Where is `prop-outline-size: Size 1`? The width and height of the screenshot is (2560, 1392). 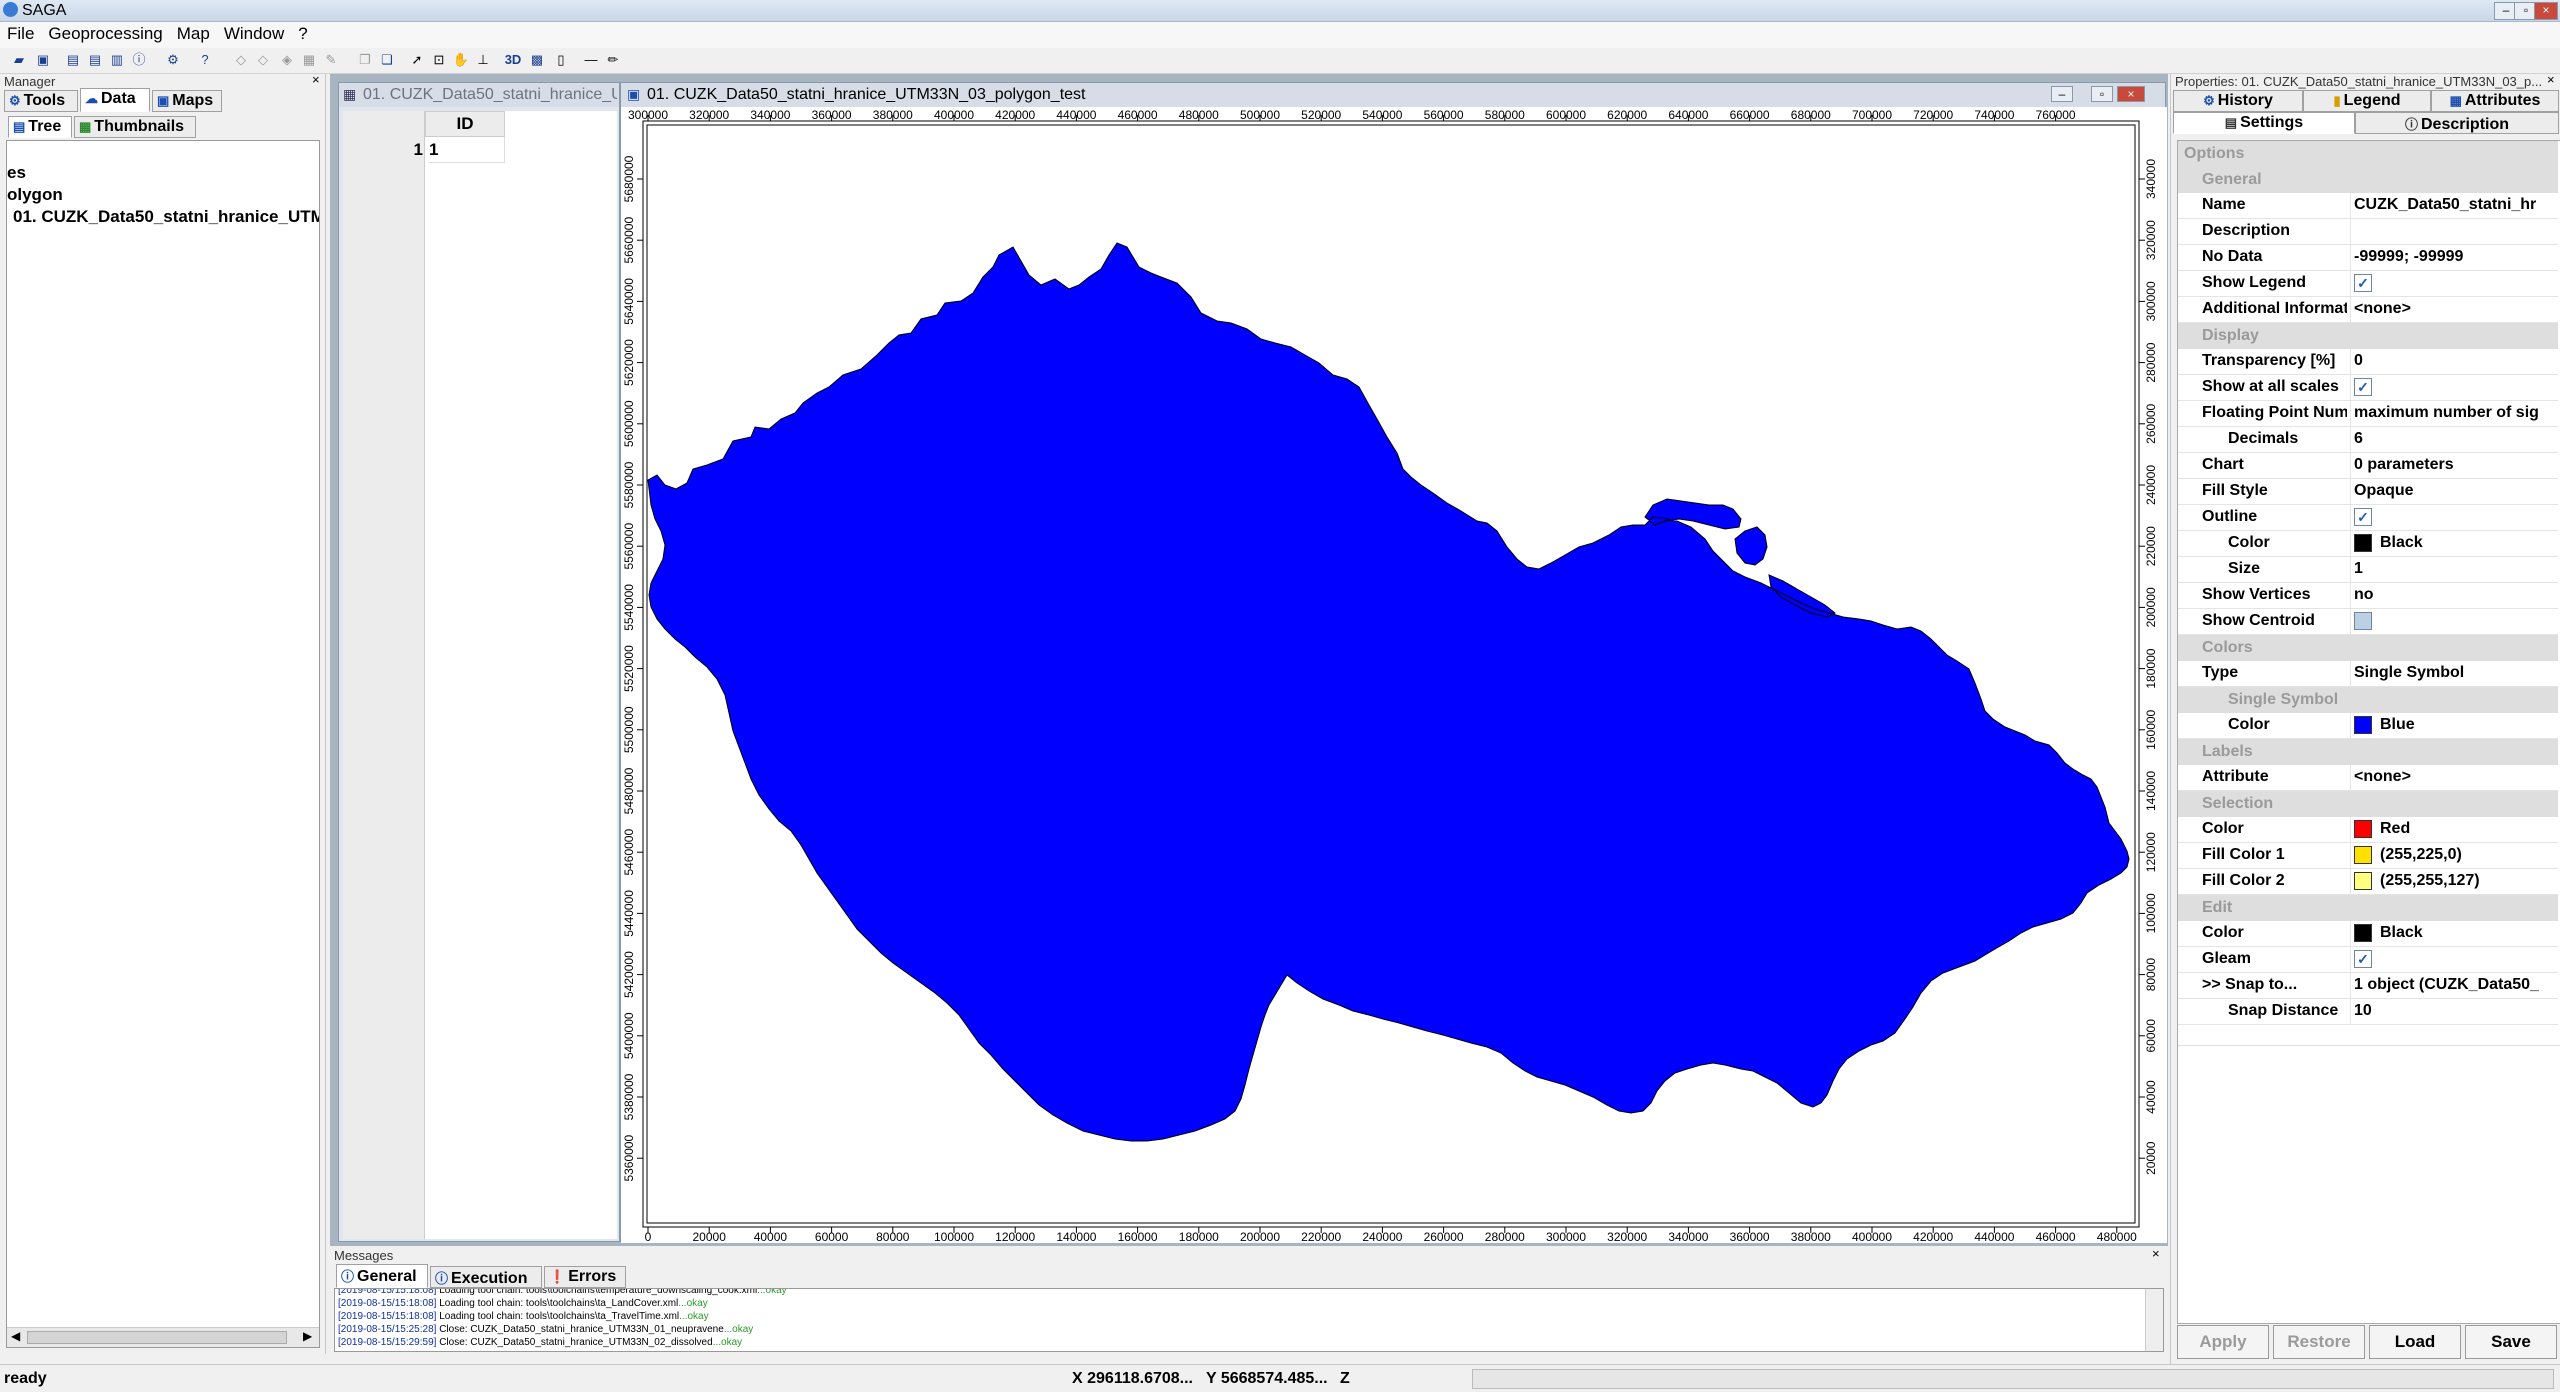 prop-outline-size: Size 1 is located at coordinates (2368, 570).